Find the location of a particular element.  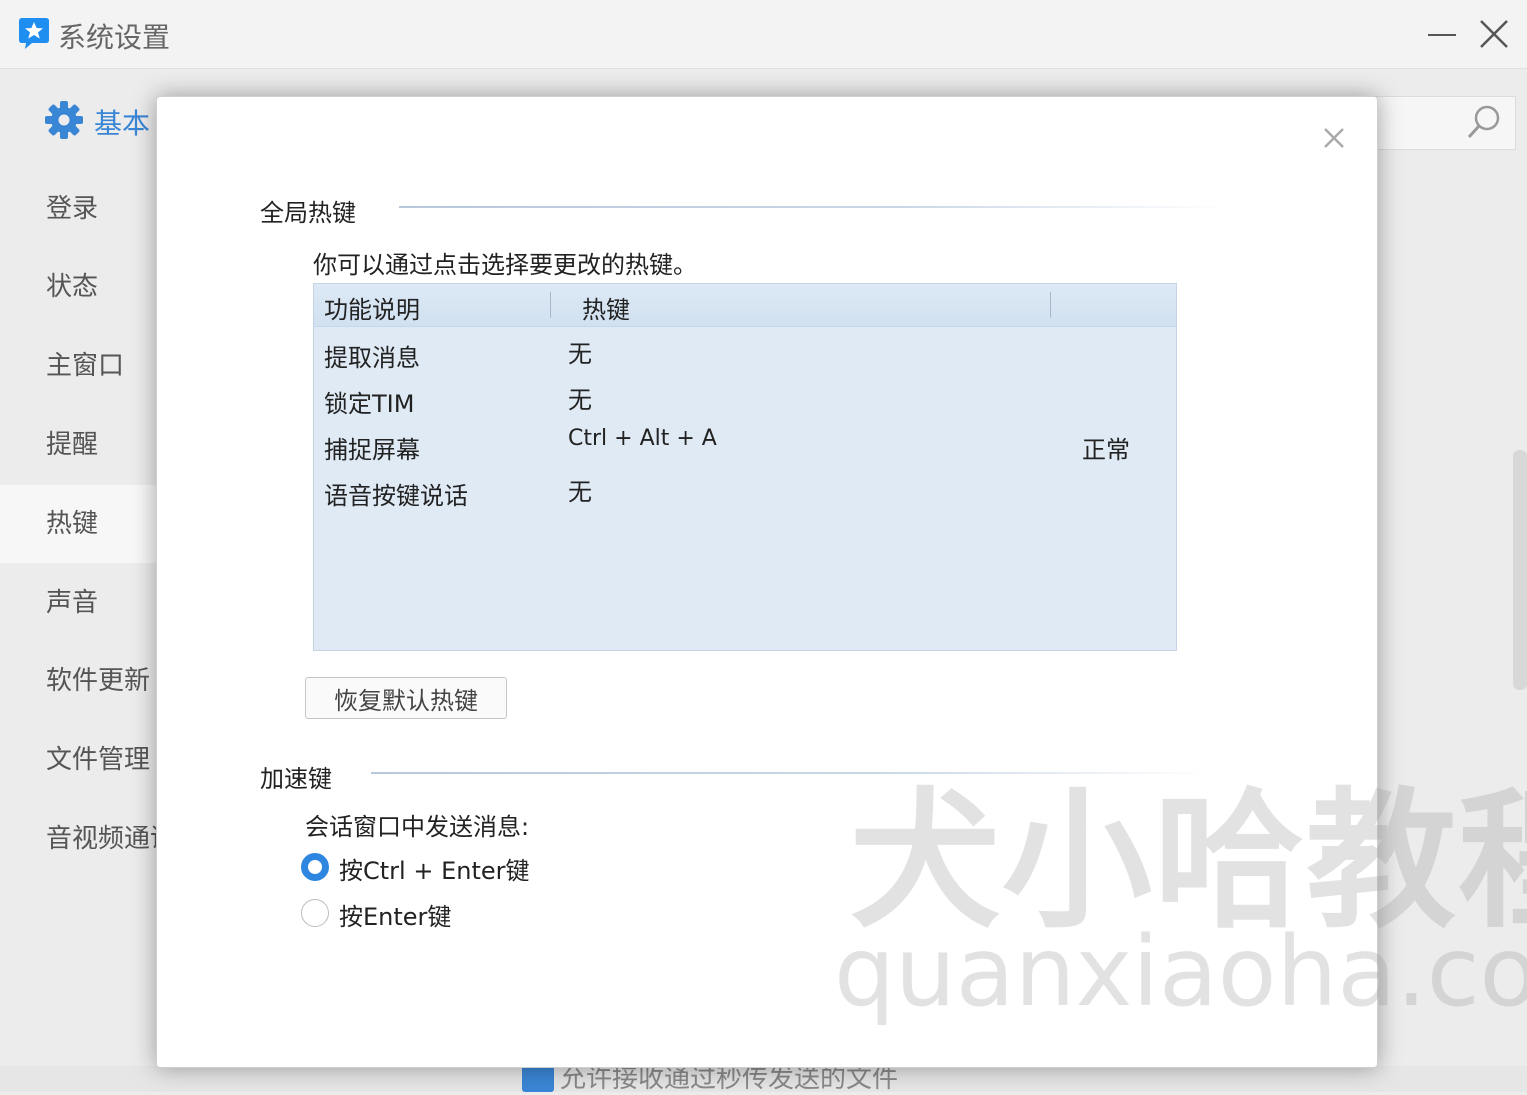

tim-logo-icon is located at coordinates (34, 33).